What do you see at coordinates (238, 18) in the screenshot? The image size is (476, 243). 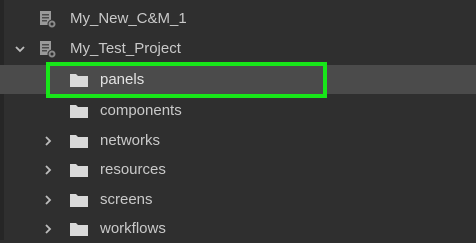 I see `tree-item-my-new-cm-1: My_New_C&M_1` at bounding box center [238, 18].